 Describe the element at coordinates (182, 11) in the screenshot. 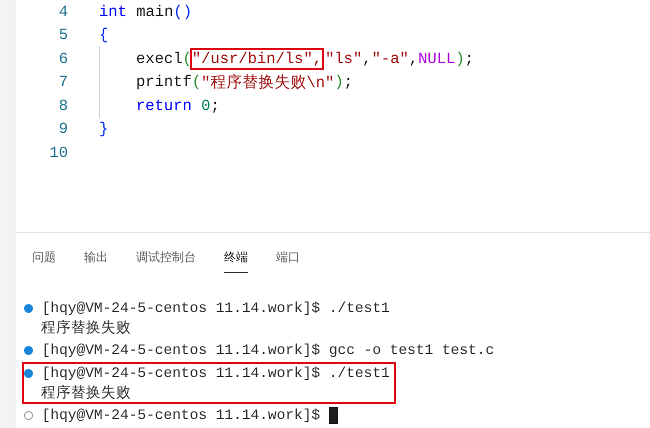

I see `code-token: ()` at that location.